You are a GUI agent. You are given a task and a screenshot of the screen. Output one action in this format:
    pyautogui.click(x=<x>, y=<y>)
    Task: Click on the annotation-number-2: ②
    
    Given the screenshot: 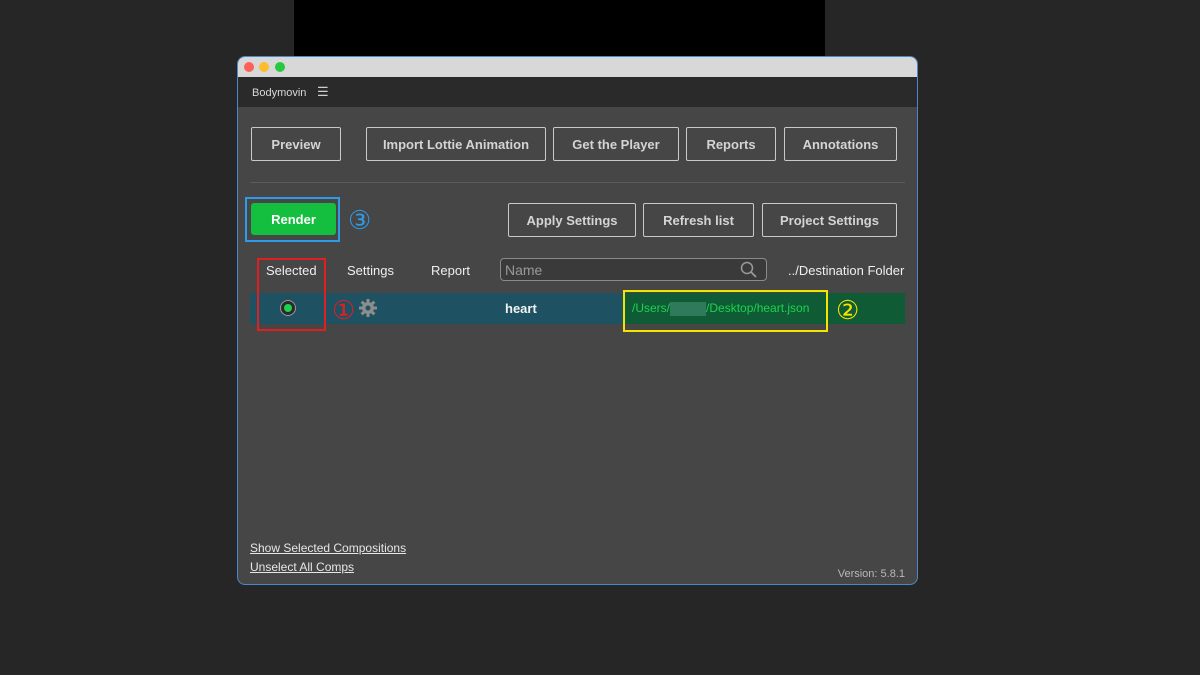 What is the action you would take?
    pyautogui.click(x=848, y=310)
    